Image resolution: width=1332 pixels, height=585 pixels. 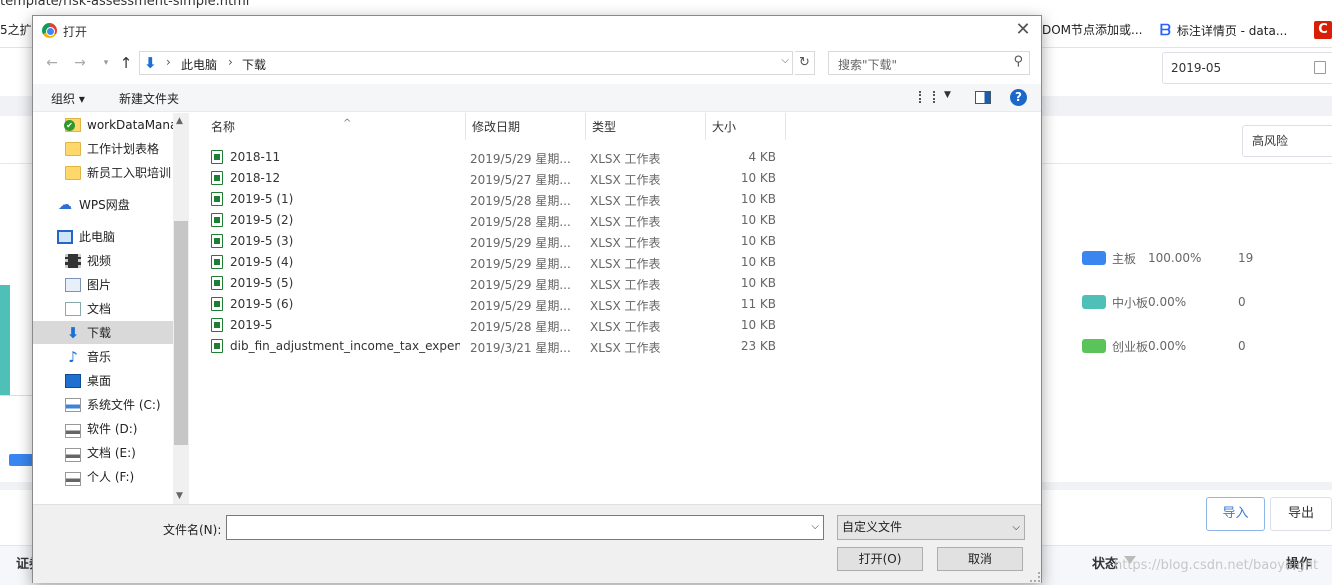 I want to click on import-button: 导入, so click(x=1235, y=514).